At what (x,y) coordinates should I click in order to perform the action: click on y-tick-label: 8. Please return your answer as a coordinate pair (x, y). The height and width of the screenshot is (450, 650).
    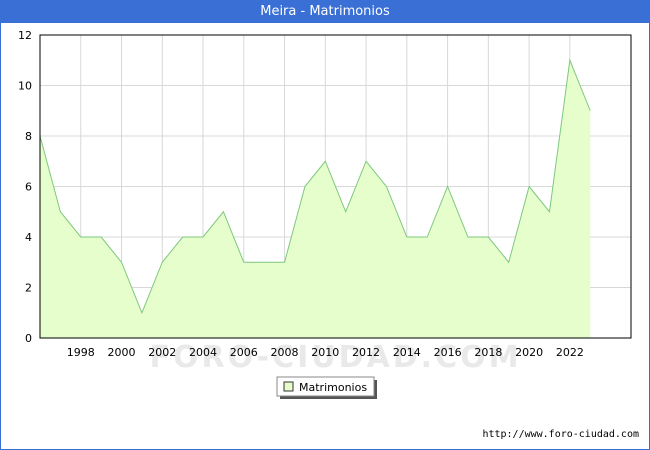
    Looking at the image, I should click on (28, 136).